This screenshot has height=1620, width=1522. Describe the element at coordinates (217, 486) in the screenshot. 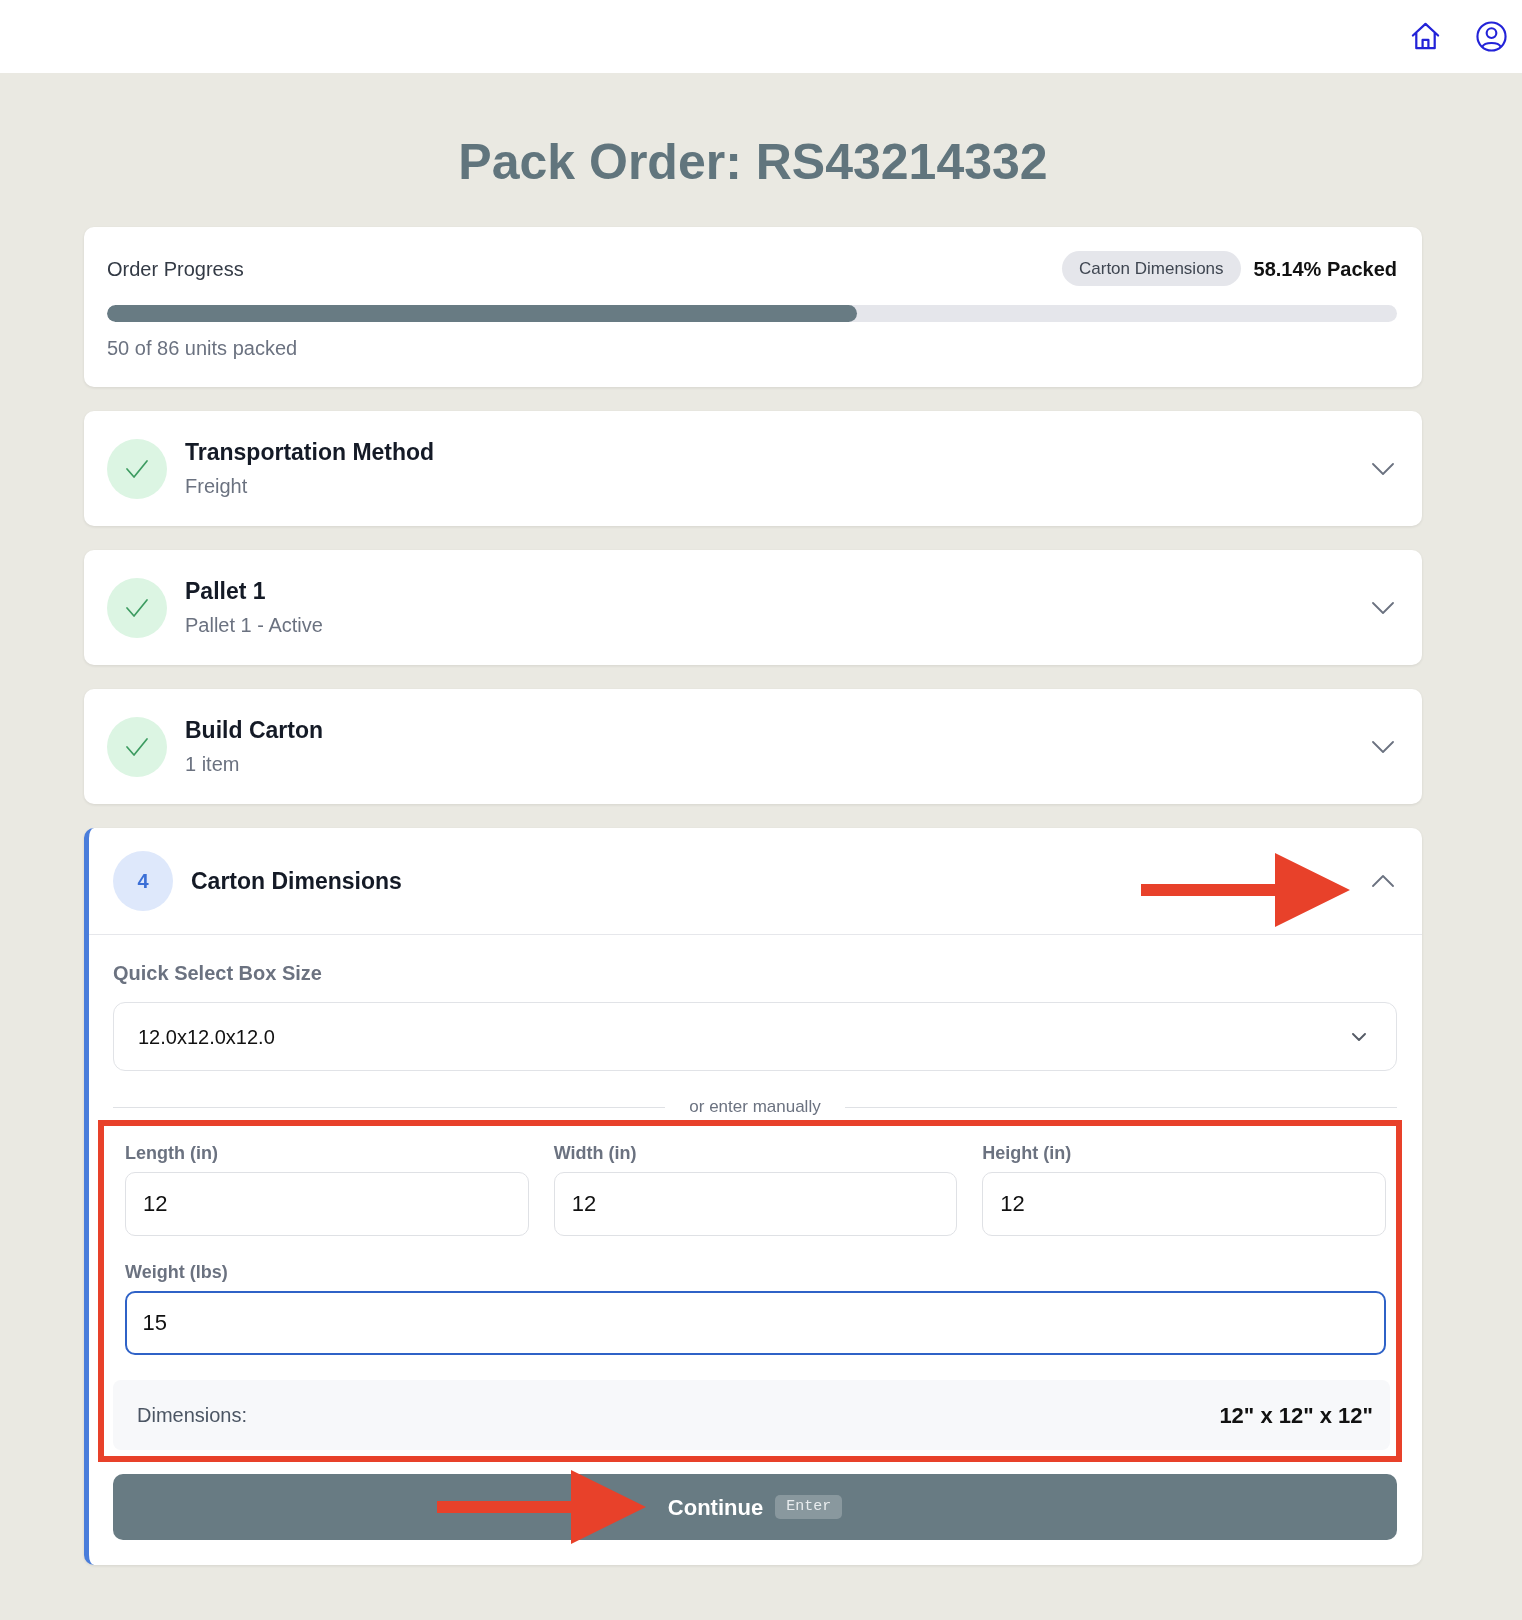

I see `step-subtitle: Freight` at that location.